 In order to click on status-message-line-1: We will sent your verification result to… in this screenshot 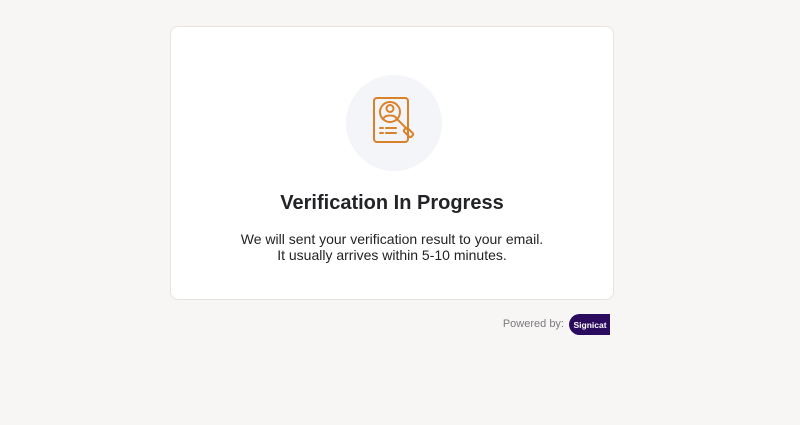, I will do `click(392, 239)`.